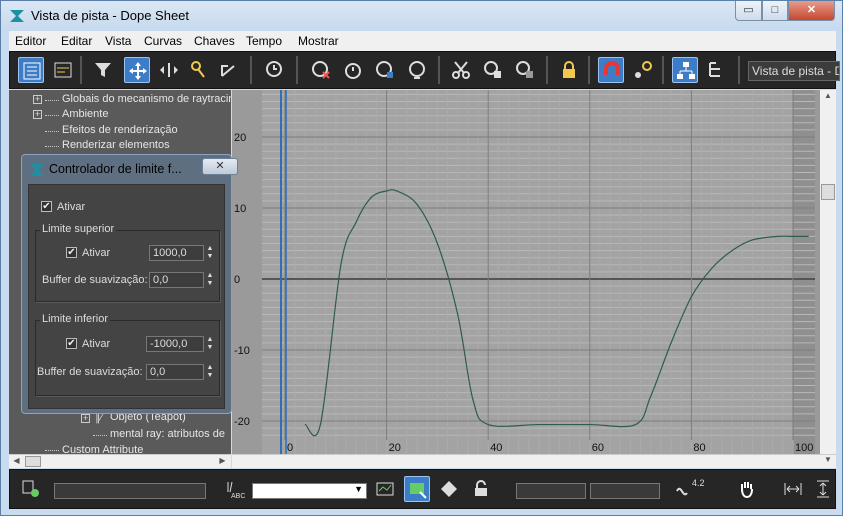  What do you see at coordinates (275, 70) in the screenshot?
I see `select-time-button` at bounding box center [275, 70].